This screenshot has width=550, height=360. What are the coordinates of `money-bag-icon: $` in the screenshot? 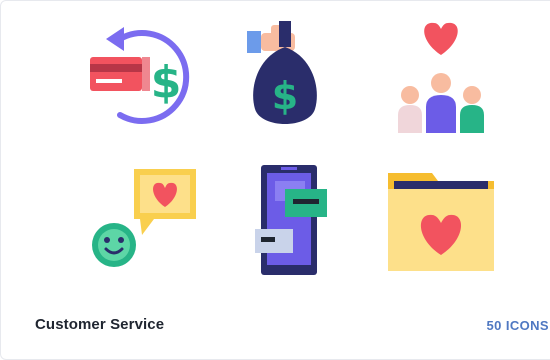 It's located at (292, 77).